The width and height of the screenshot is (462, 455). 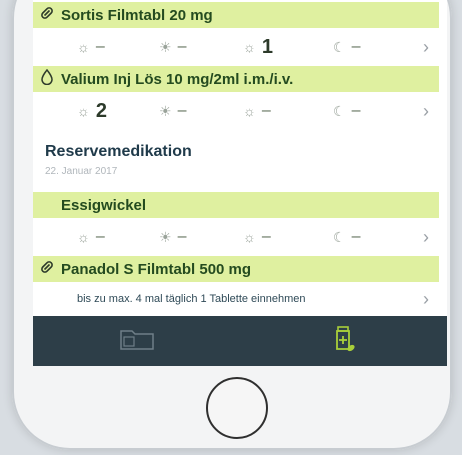 What do you see at coordinates (156, 269) in the screenshot?
I see `medication-name: Panadol S Filmtabl 500 mg` at bounding box center [156, 269].